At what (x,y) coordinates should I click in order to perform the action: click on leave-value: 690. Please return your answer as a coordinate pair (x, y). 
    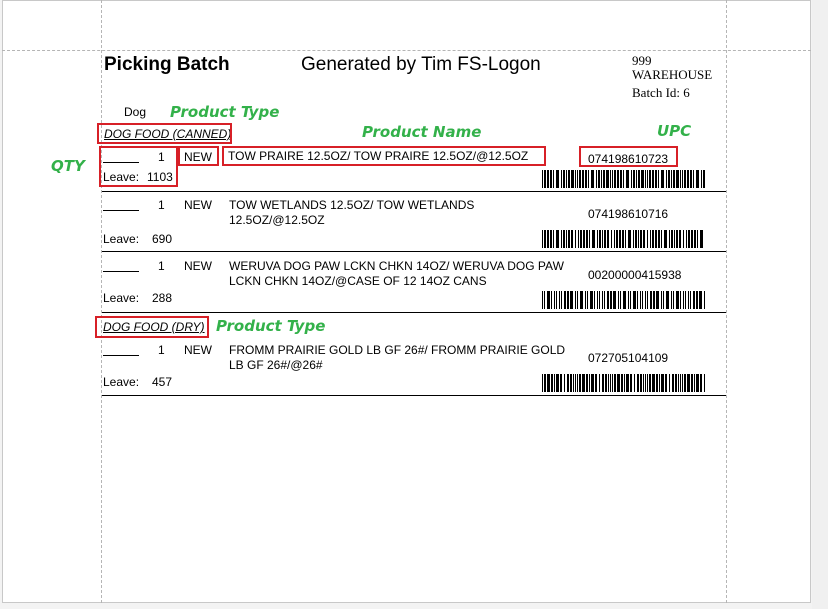
    Looking at the image, I should click on (162, 239).